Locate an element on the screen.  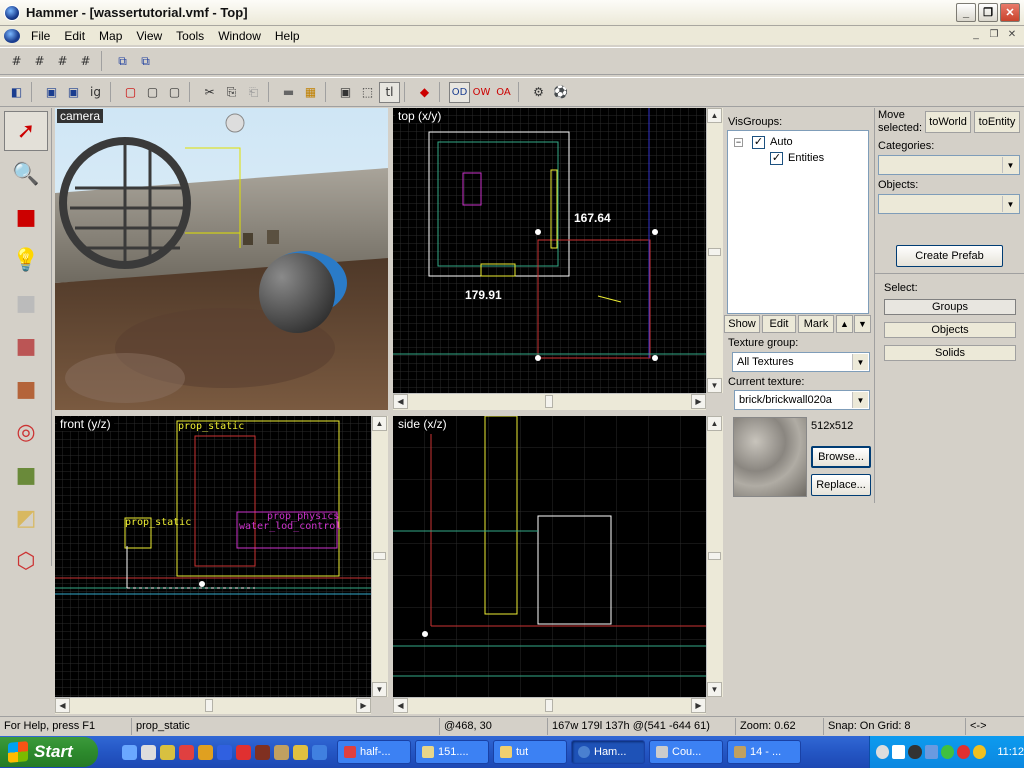
hollow-icon: ▣ is located at coordinates (51, 92).